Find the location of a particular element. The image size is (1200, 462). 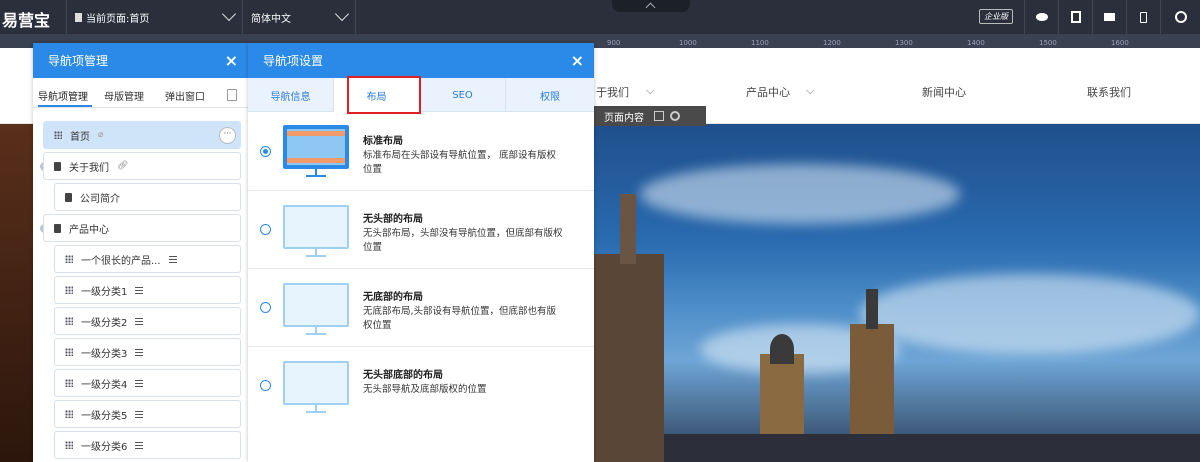

skyline is located at coordinates (932, 448).